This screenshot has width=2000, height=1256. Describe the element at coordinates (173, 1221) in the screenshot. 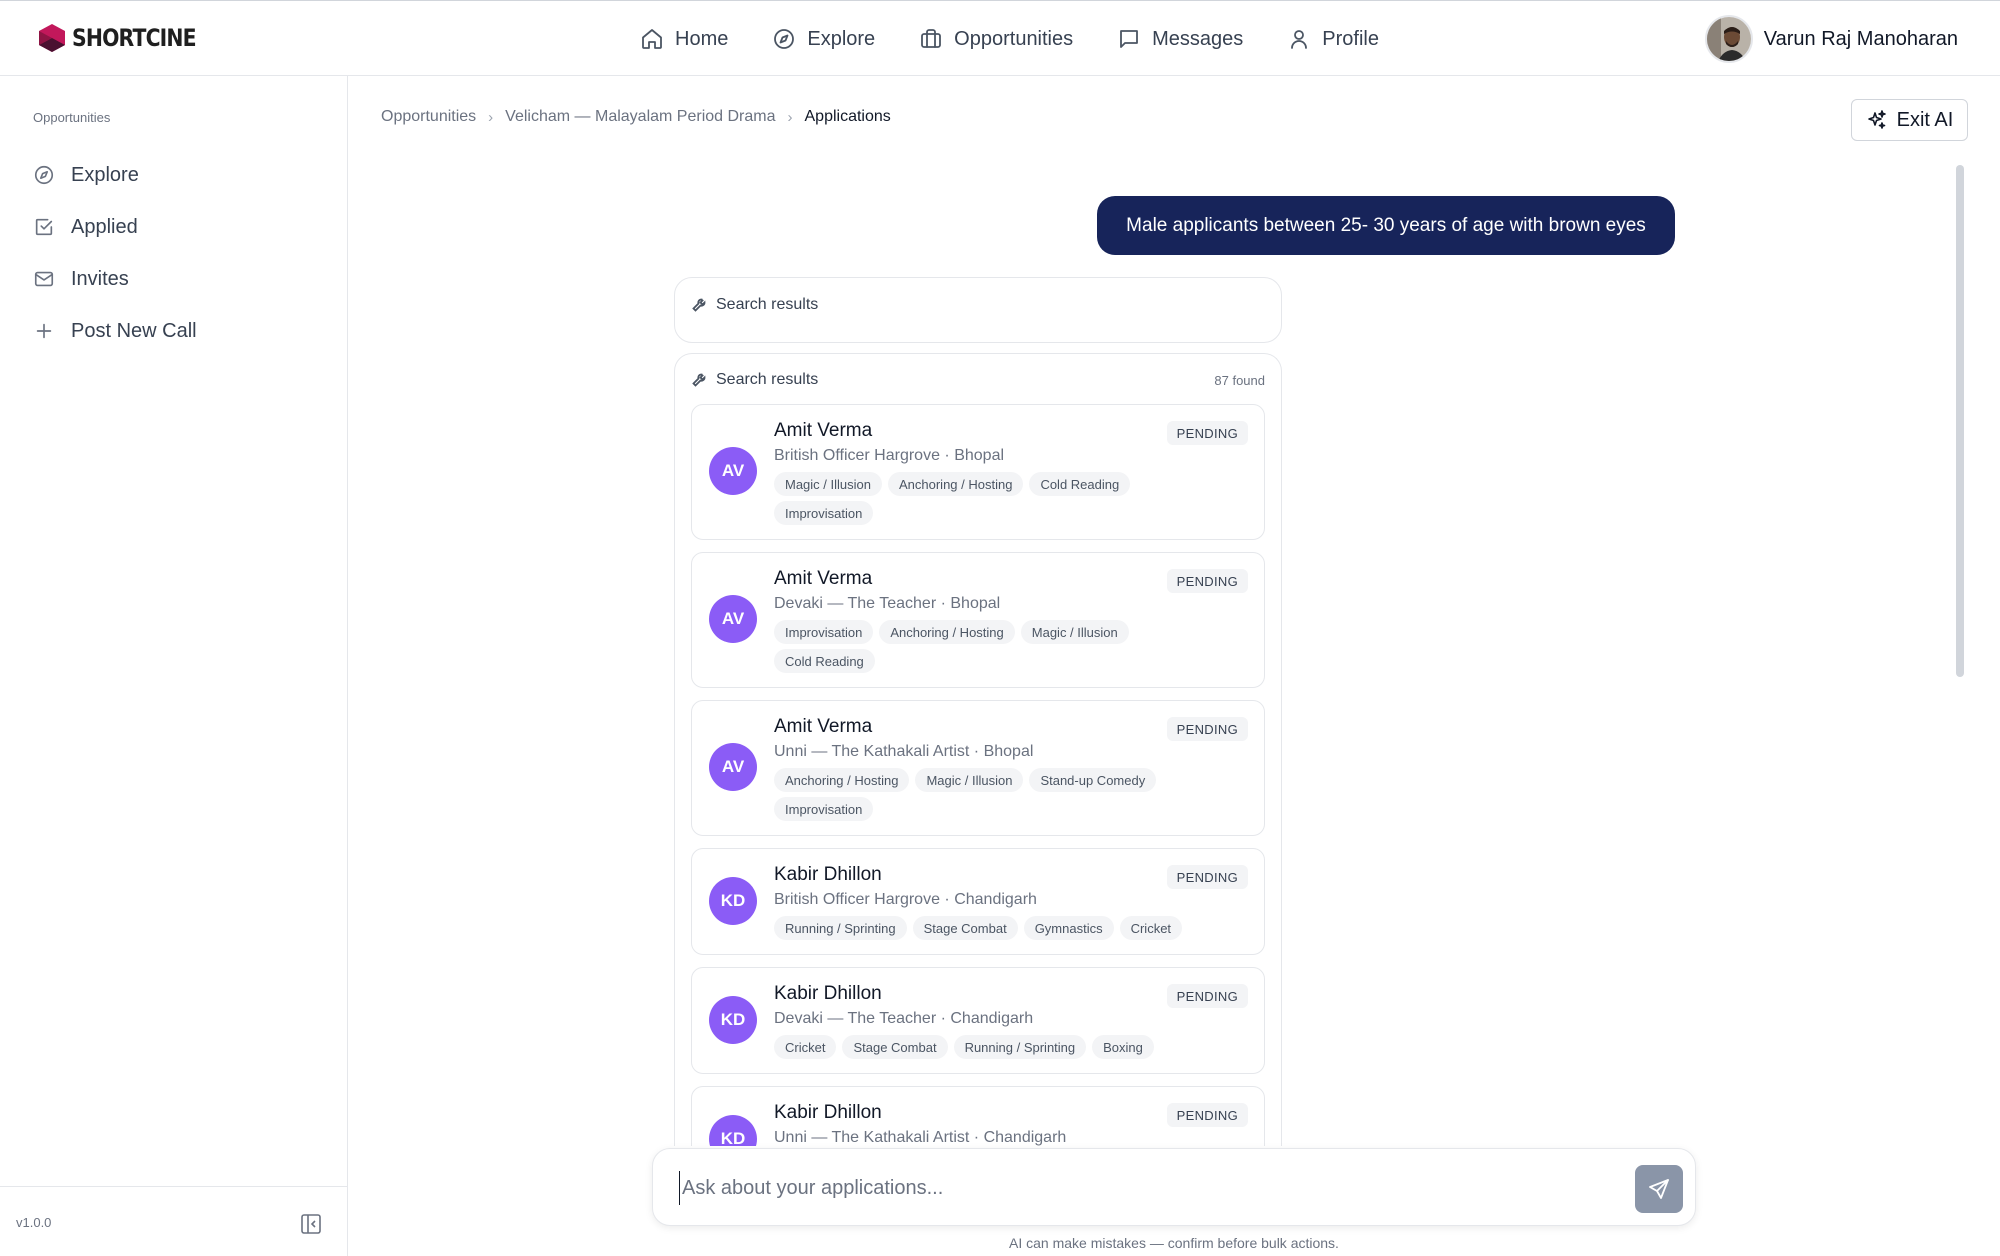

I see `sidebar-footer: v1.0.0` at that location.